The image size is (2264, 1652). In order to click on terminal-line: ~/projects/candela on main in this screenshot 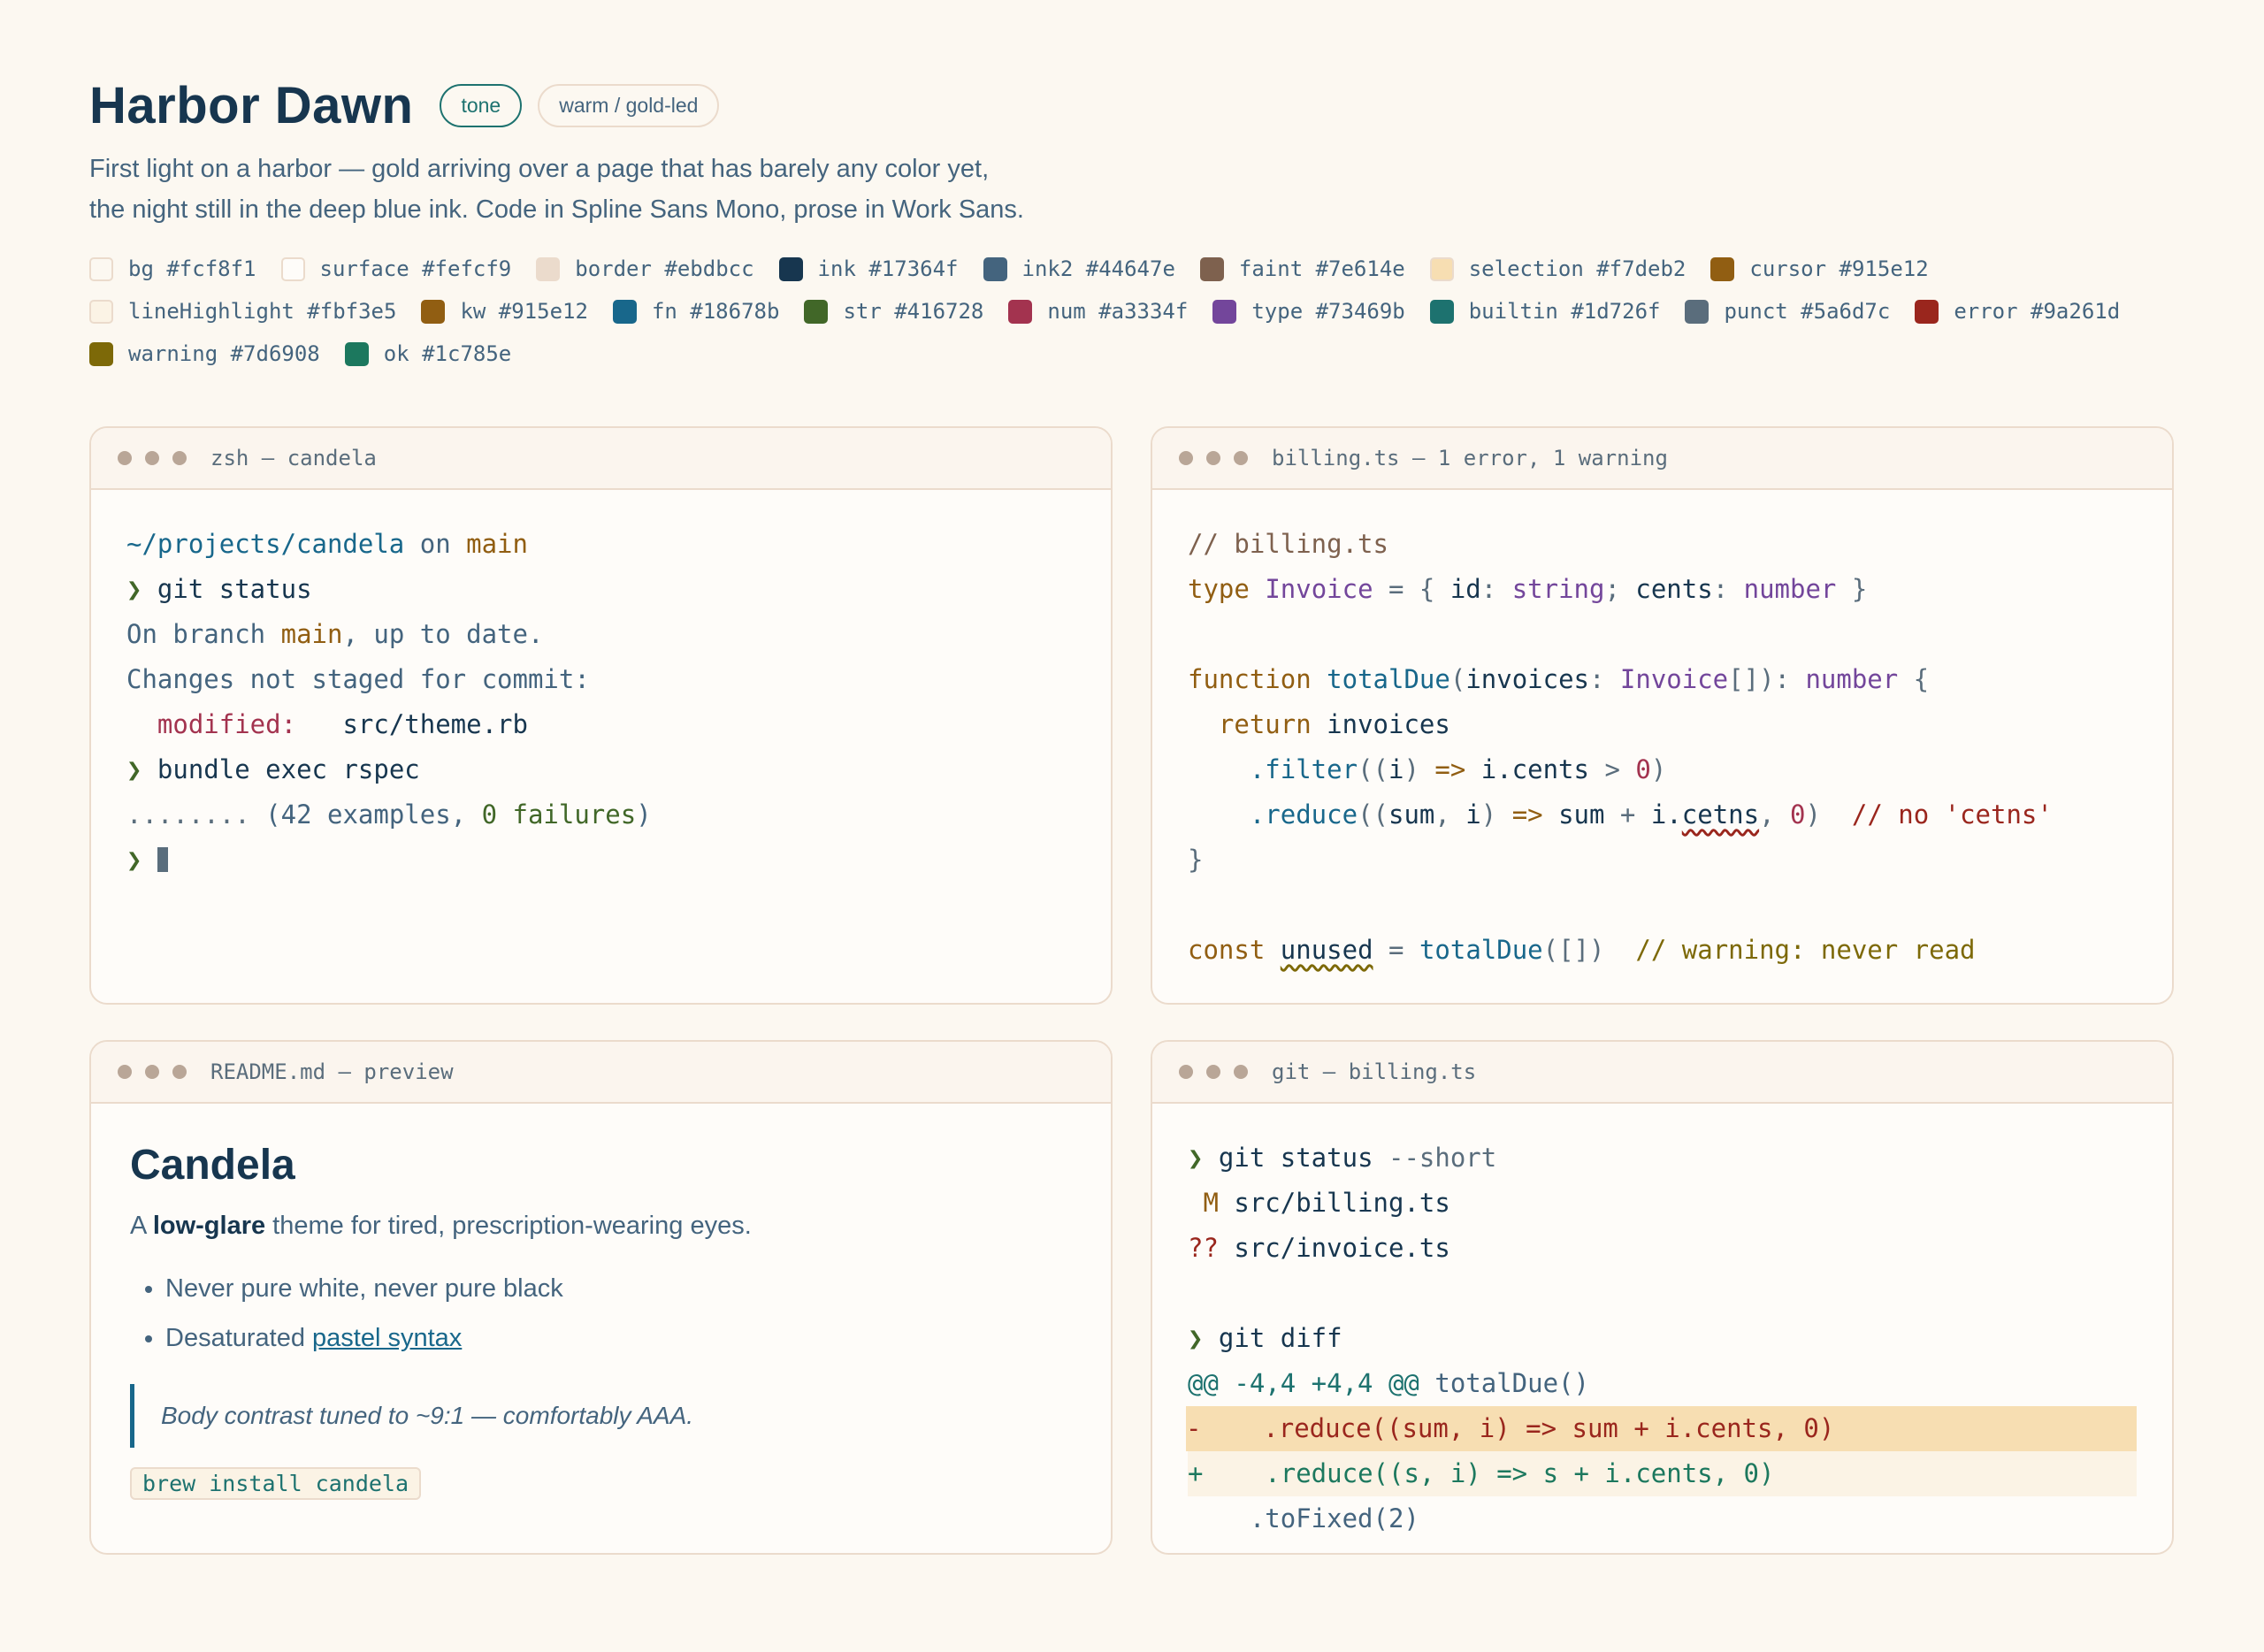, I will do `click(601, 544)`.